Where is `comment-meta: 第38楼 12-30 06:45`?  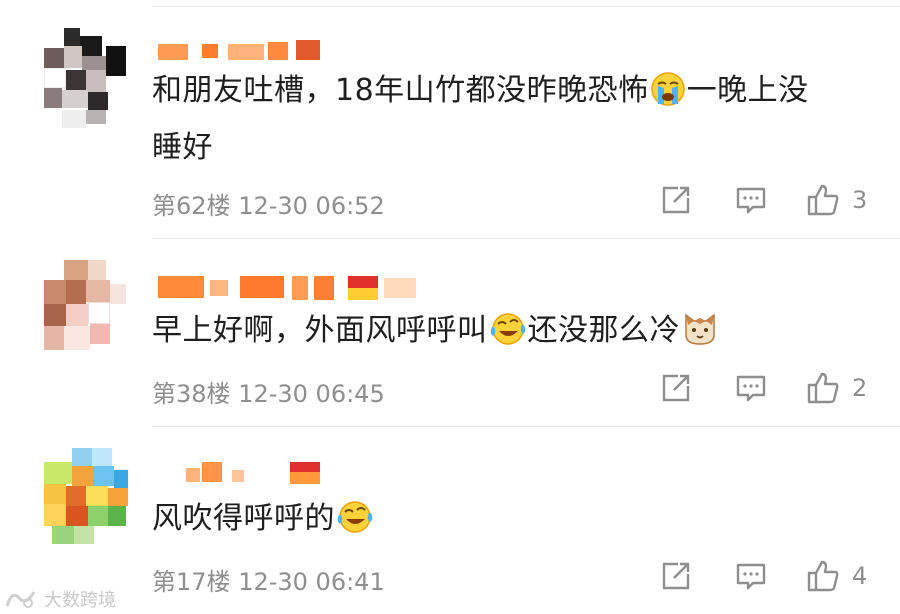
comment-meta: 第38楼 12-30 06:45 is located at coordinates (268, 391).